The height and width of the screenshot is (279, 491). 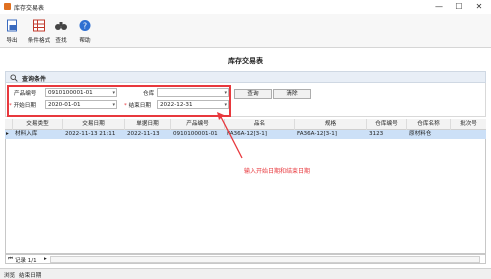 What do you see at coordinates (292, 94) in the screenshot?
I see `clear-button: 清除` at bounding box center [292, 94].